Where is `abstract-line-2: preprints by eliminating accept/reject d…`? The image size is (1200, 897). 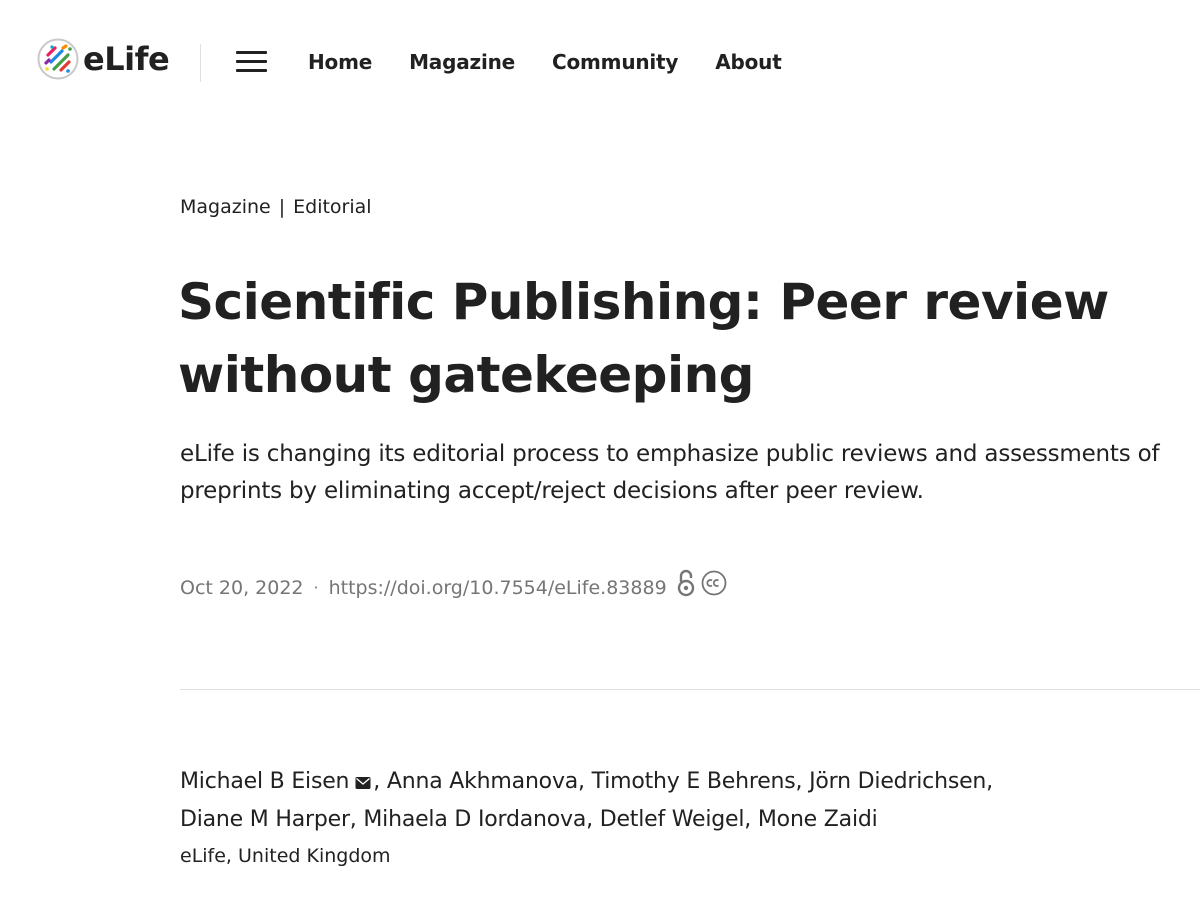
abstract-line-2: preprints by eliminating accept/reject d… is located at coordinates (552, 491).